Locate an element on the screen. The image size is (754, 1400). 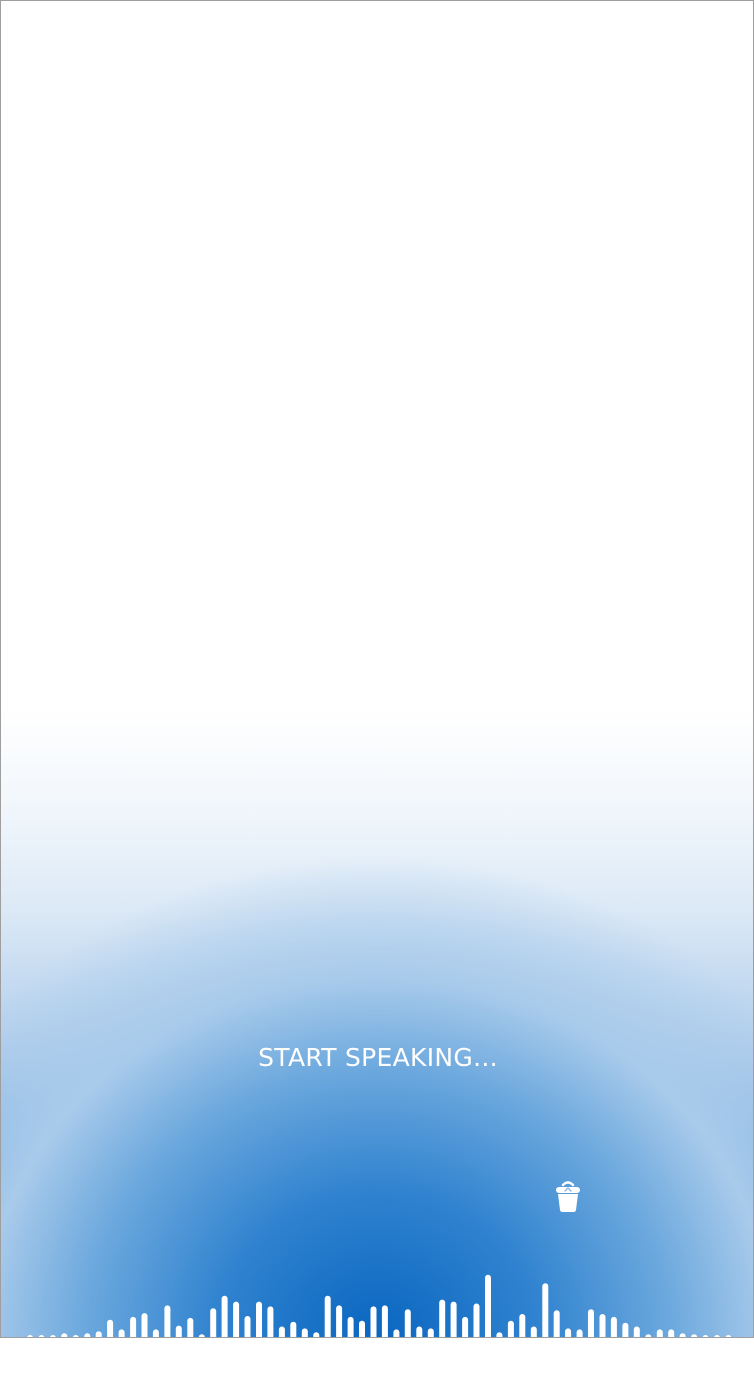
audio-waveform is located at coordinates (379, 1305).